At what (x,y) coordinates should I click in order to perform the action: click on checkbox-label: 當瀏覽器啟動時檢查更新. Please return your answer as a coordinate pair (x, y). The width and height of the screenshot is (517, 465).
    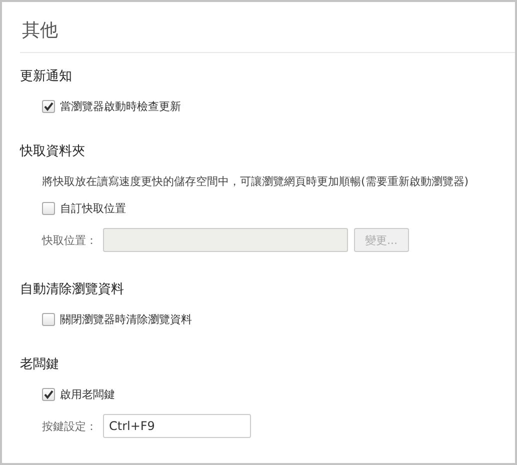
    Looking at the image, I should click on (120, 106).